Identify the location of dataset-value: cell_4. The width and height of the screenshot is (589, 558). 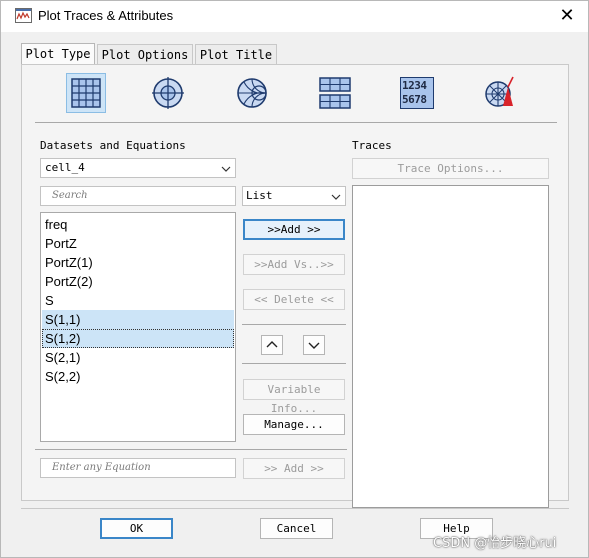
(65, 167).